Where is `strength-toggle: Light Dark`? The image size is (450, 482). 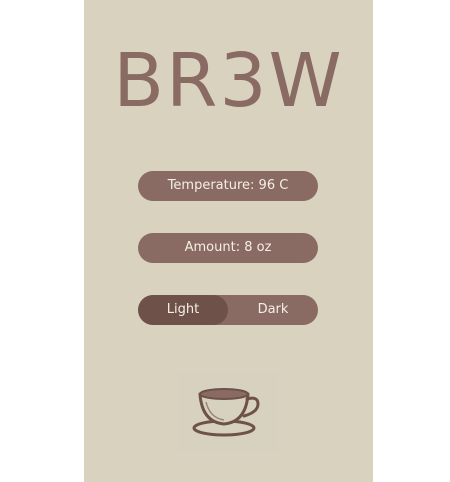 strength-toggle: Light Dark is located at coordinates (228, 310).